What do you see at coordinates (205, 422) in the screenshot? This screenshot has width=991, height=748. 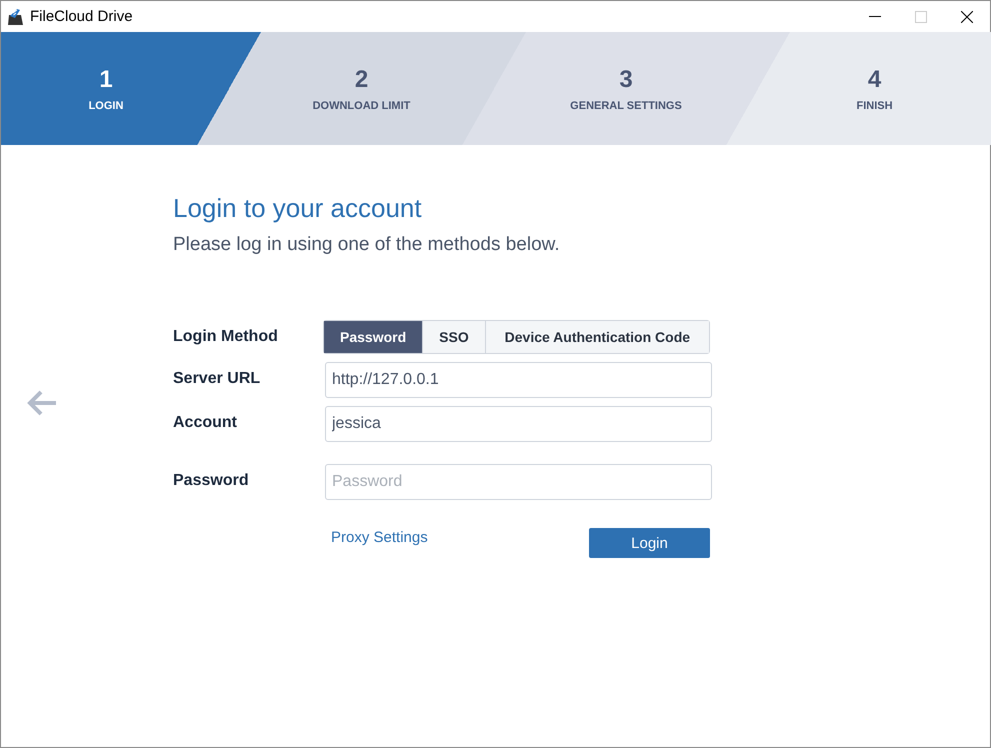 I see `field-label: Account` at bounding box center [205, 422].